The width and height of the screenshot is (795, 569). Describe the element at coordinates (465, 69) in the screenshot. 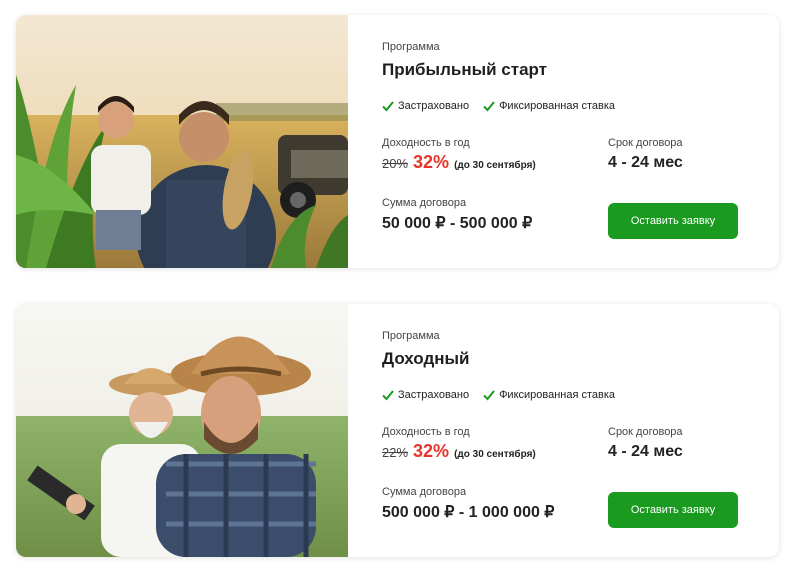

I see `program-title: Прибыльный старт` at that location.